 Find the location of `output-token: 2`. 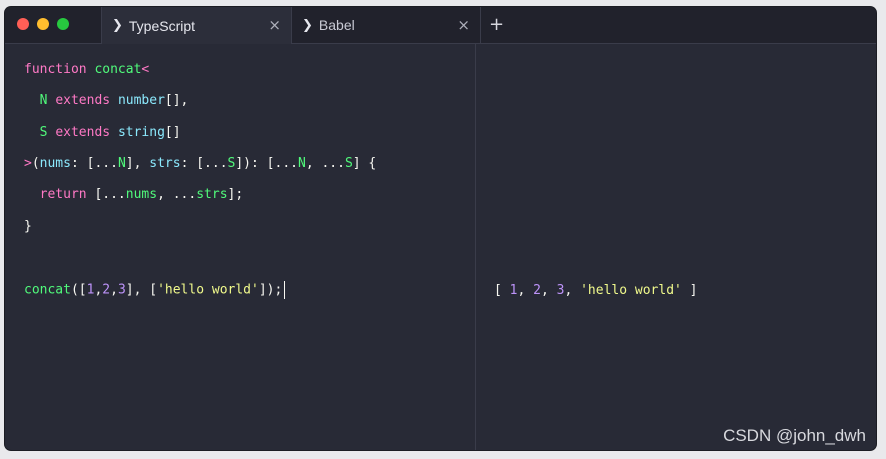

output-token: 2 is located at coordinates (537, 290).